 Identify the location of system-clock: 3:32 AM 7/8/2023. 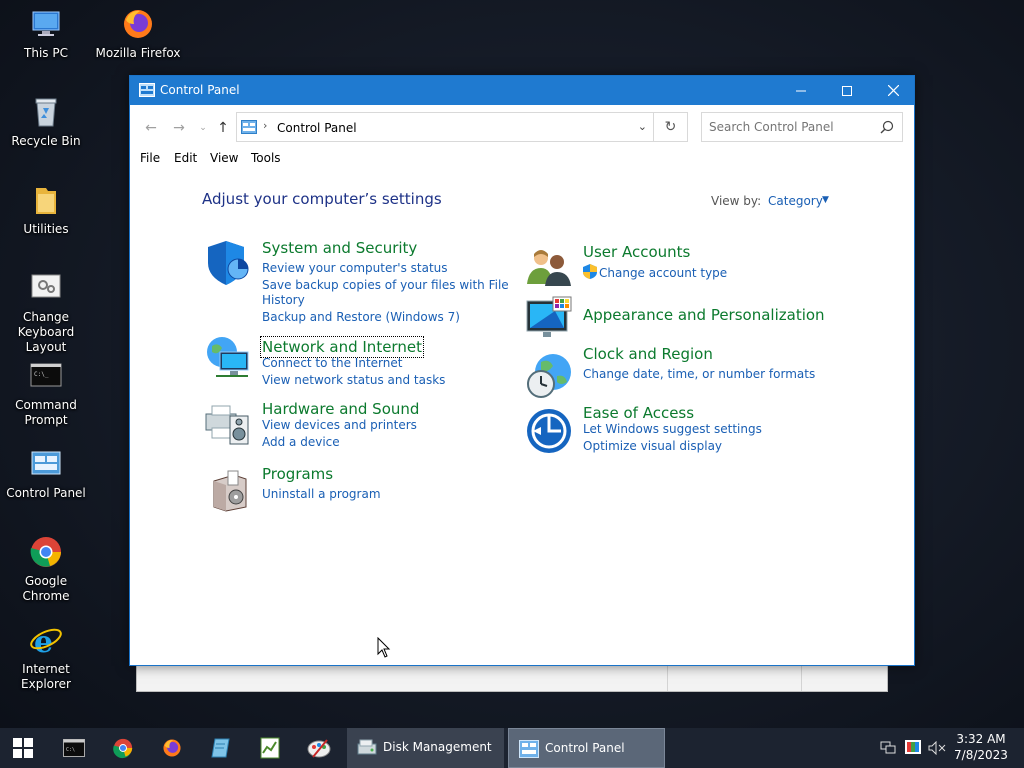
(981, 747).